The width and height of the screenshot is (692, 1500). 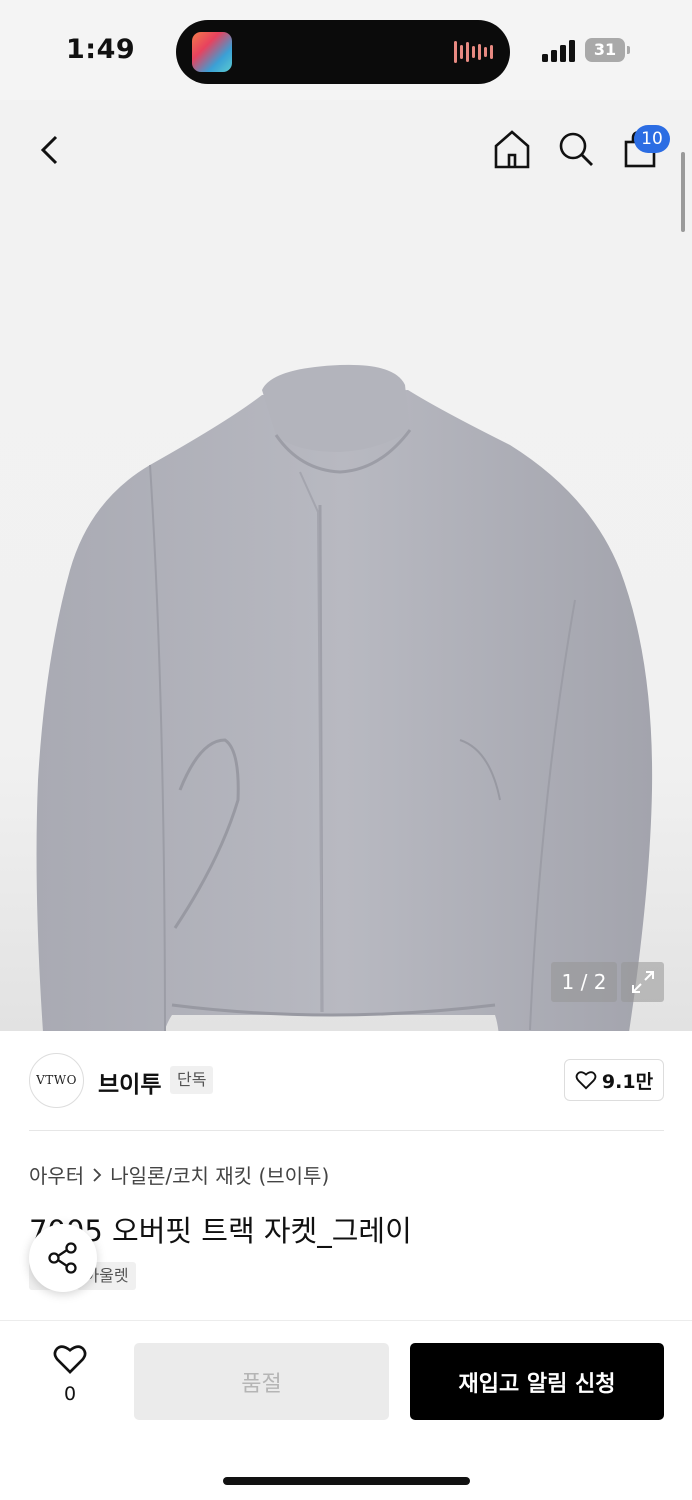 What do you see at coordinates (683, 192) in the screenshot?
I see `scrollbar` at bounding box center [683, 192].